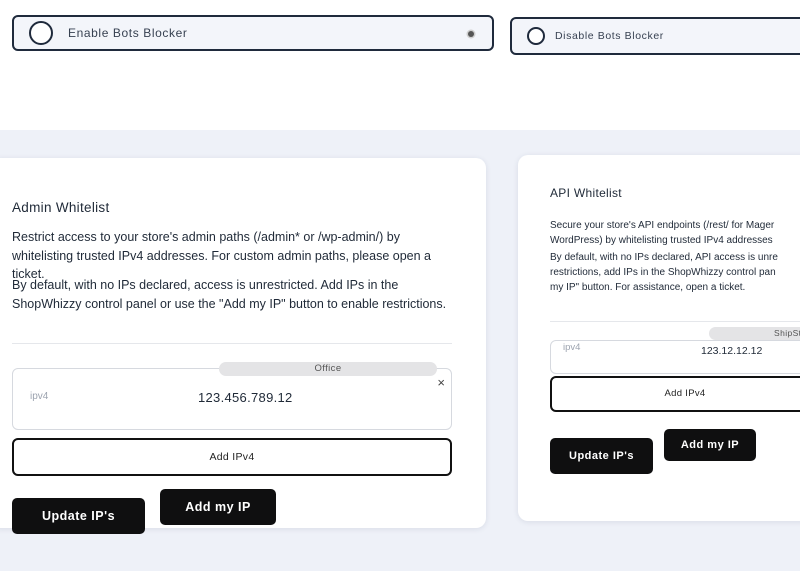  I want to click on enable-bots-blocker-option: Enable Bots Blocker, so click(253, 33).